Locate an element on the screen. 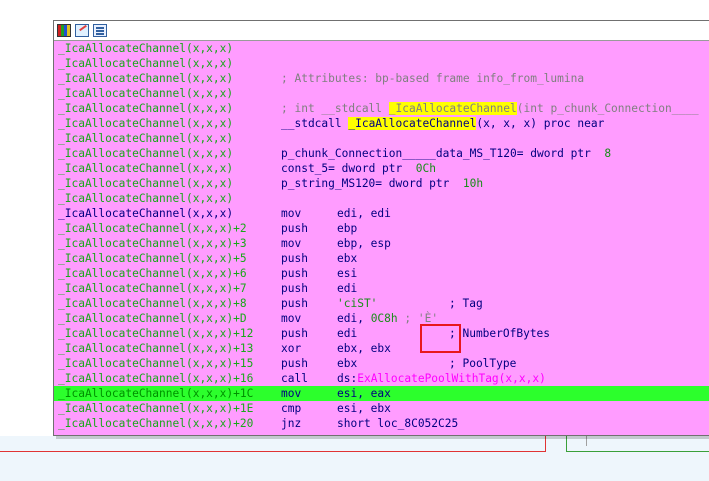 The image size is (709, 481). operands: ebx, ebx is located at coordinates (364, 348).